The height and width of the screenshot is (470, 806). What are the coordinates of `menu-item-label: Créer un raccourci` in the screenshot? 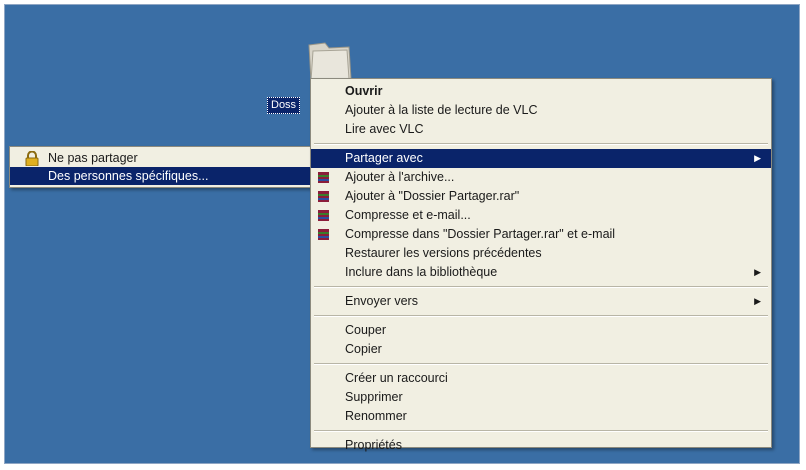 It's located at (396, 378).